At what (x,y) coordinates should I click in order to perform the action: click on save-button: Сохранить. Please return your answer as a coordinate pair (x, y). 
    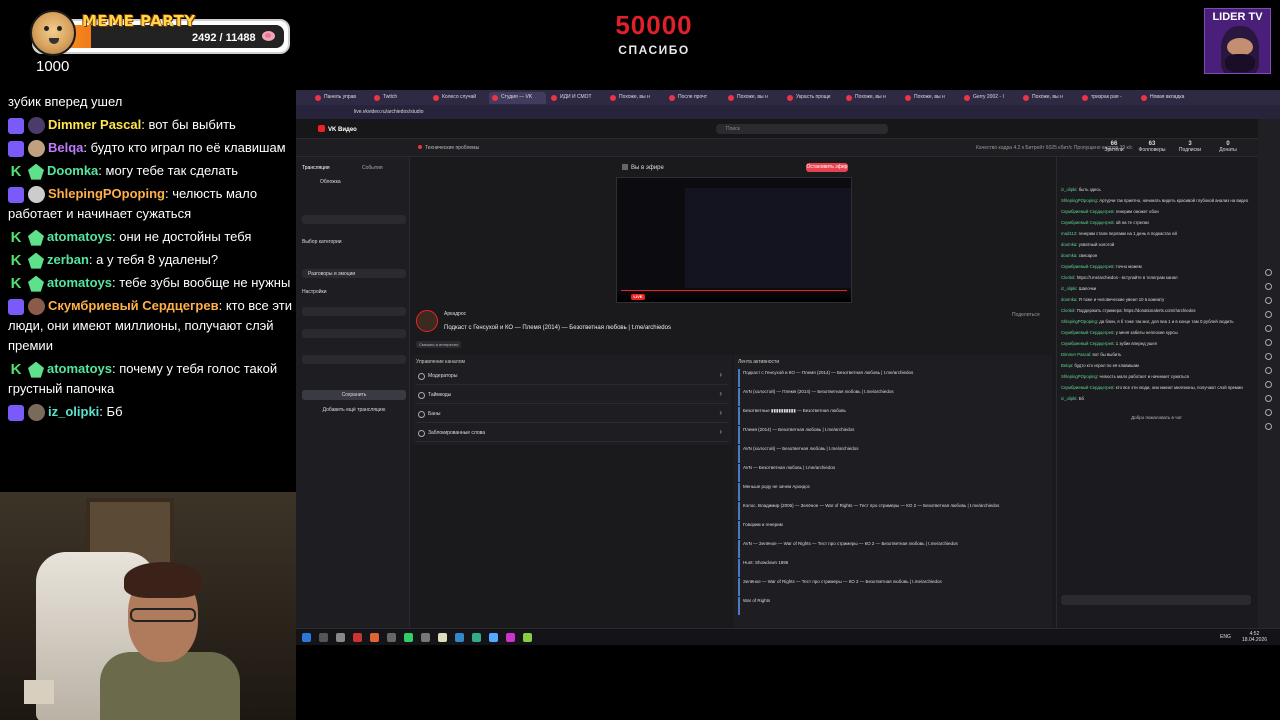
    Looking at the image, I should click on (354, 395).